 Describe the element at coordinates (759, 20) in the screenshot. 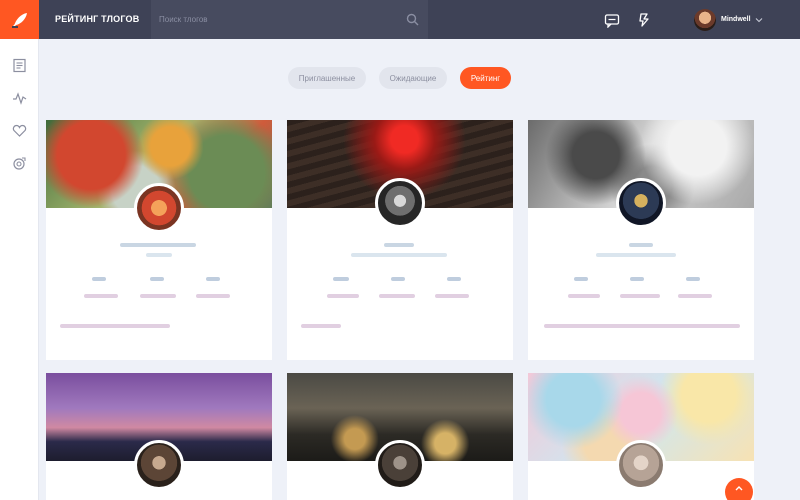

I see `chevron-down-icon` at that location.